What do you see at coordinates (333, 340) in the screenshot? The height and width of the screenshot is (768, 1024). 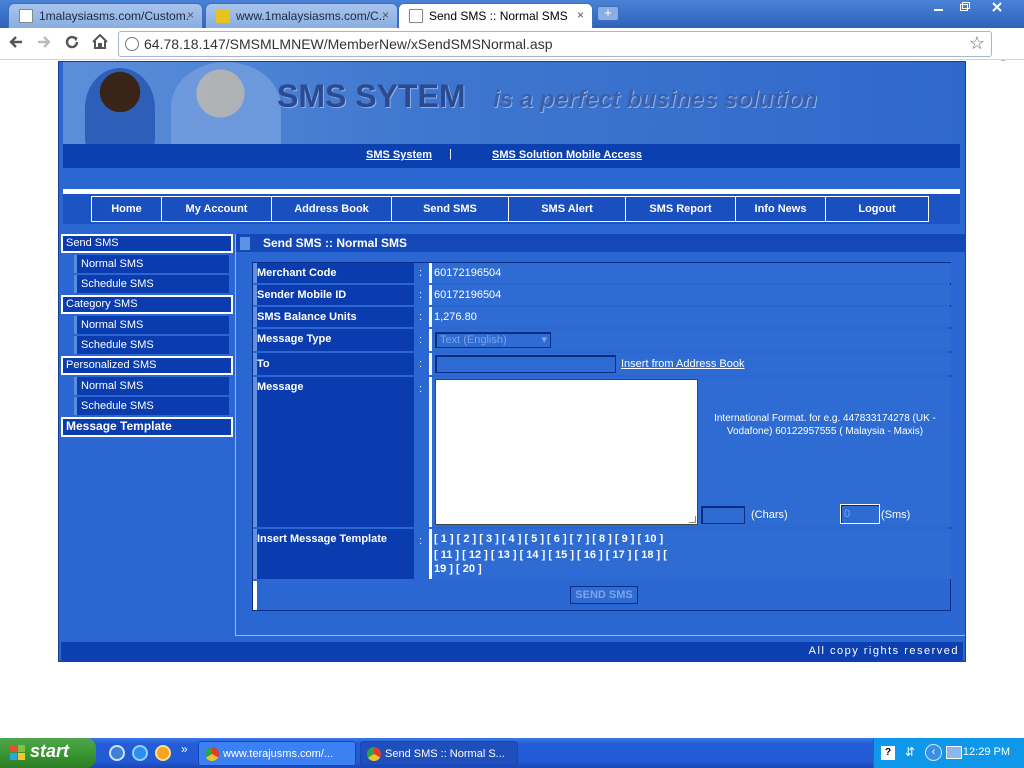 I see `message-type-label: Message Type` at bounding box center [333, 340].